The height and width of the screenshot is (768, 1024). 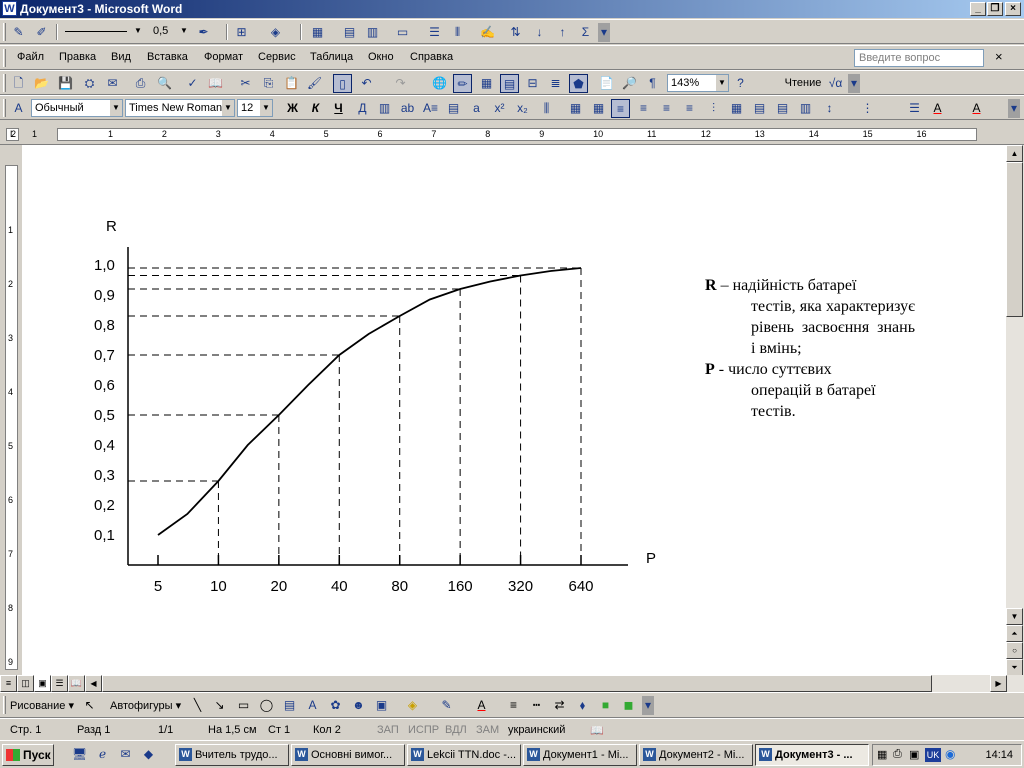 What do you see at coordinates (164, 83) in the screenshot?
I see `print-preview-icon: 🔍` at bounding box center [164, 83].